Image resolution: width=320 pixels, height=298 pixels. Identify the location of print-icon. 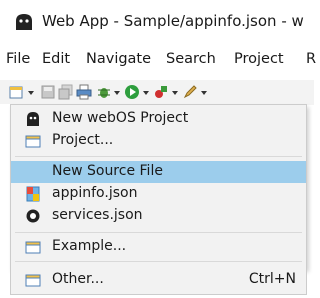
(84, 92).